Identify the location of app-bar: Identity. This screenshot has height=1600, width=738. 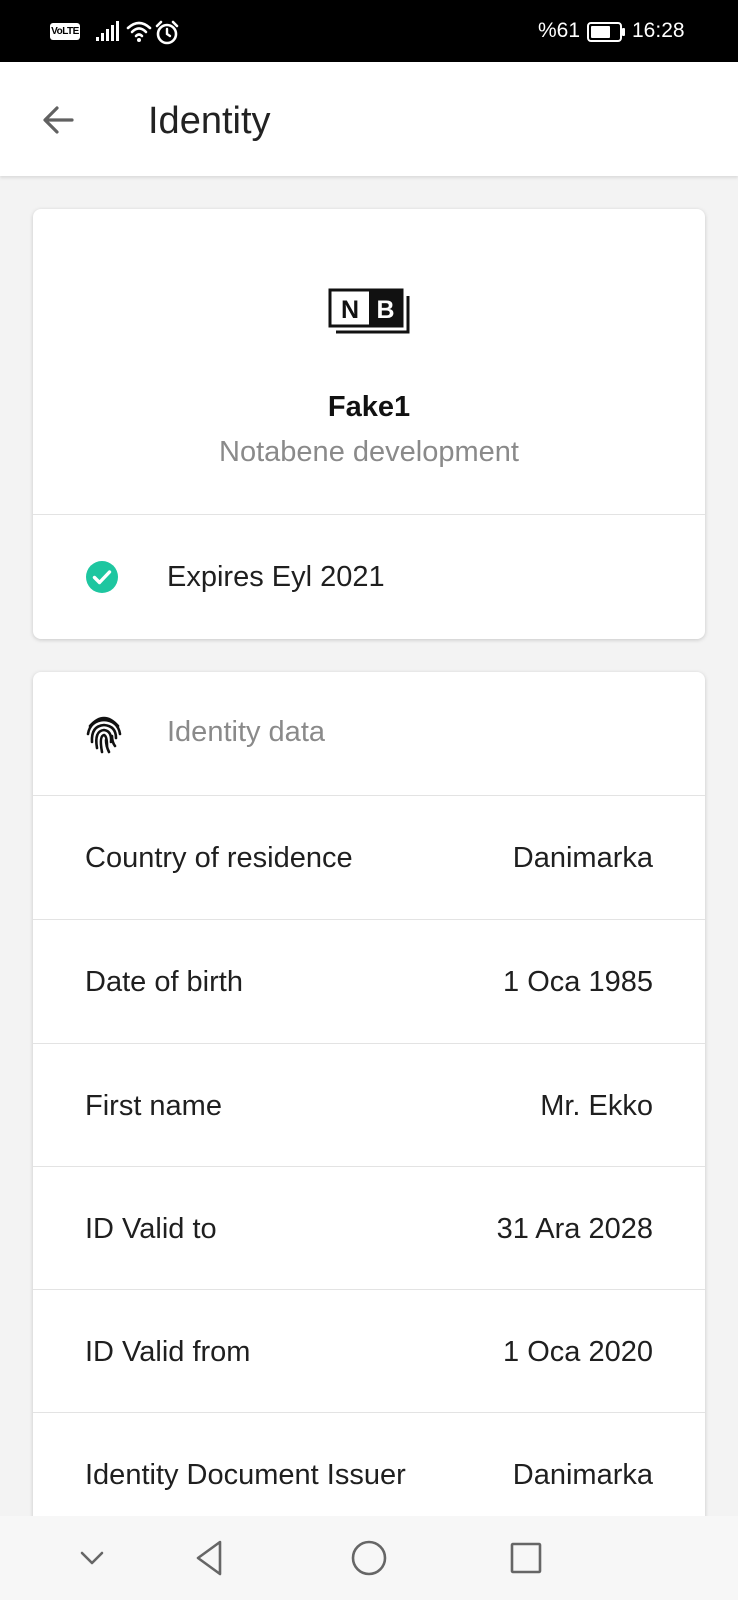
(369, 119).